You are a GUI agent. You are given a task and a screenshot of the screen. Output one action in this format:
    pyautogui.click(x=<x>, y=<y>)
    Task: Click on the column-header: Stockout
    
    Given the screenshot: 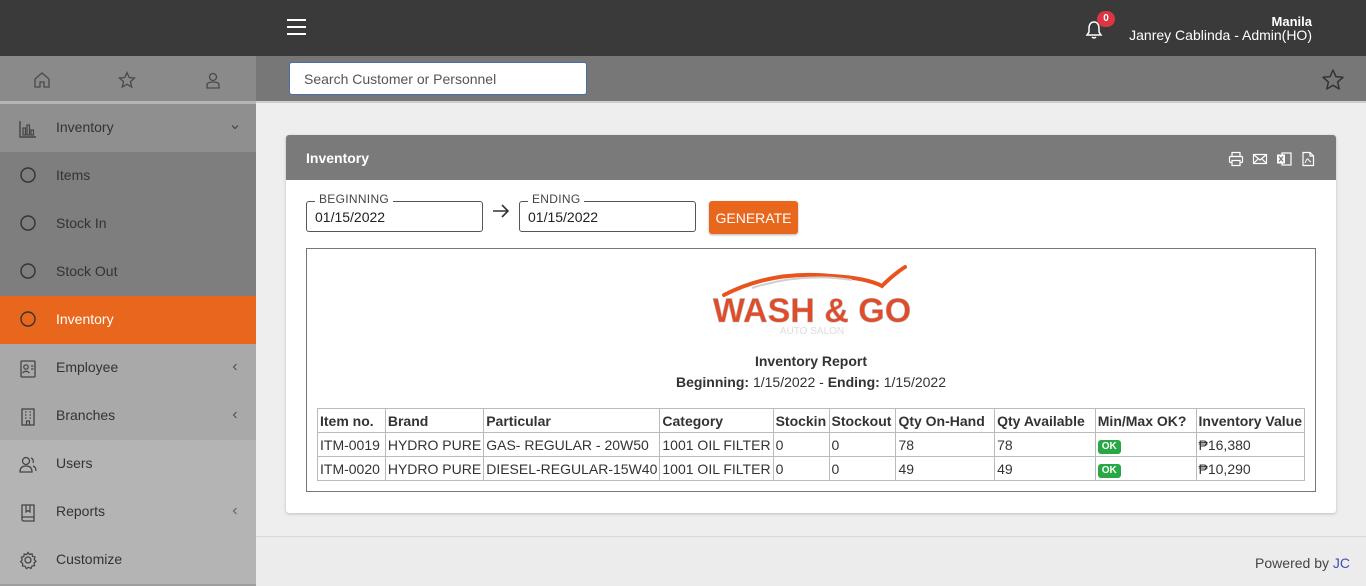 What is the action you would take?
    pyautogui.click(x=862, y=420)
    